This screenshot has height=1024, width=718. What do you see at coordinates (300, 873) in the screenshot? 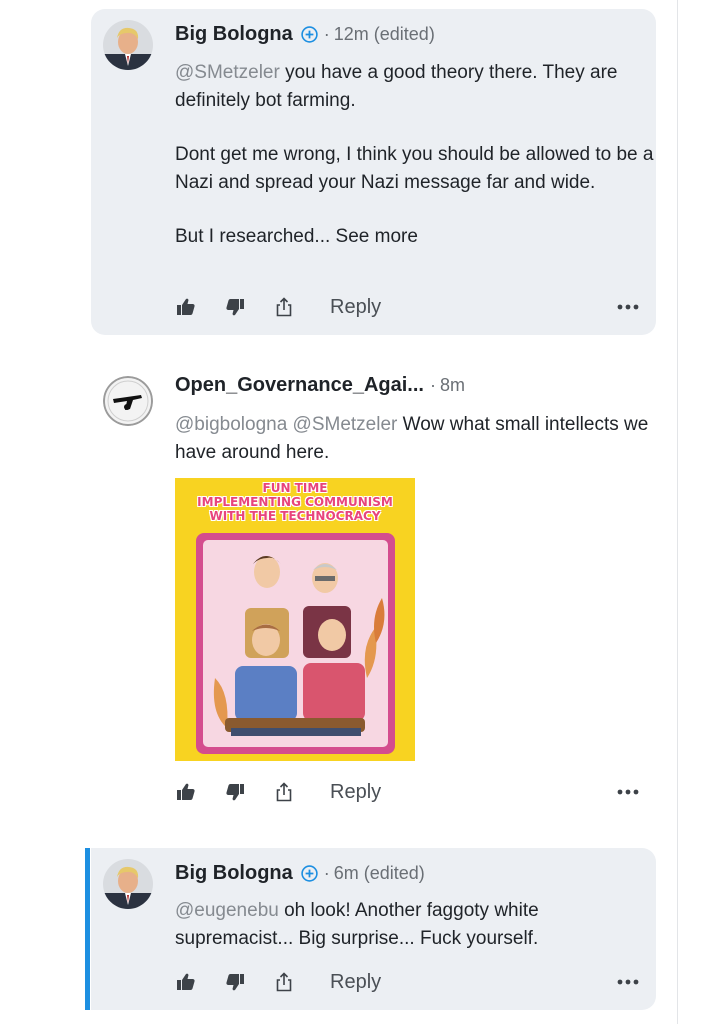
I see `comment-header: Big Bologna · 6m (edited)` at bounding box center [300, 873].